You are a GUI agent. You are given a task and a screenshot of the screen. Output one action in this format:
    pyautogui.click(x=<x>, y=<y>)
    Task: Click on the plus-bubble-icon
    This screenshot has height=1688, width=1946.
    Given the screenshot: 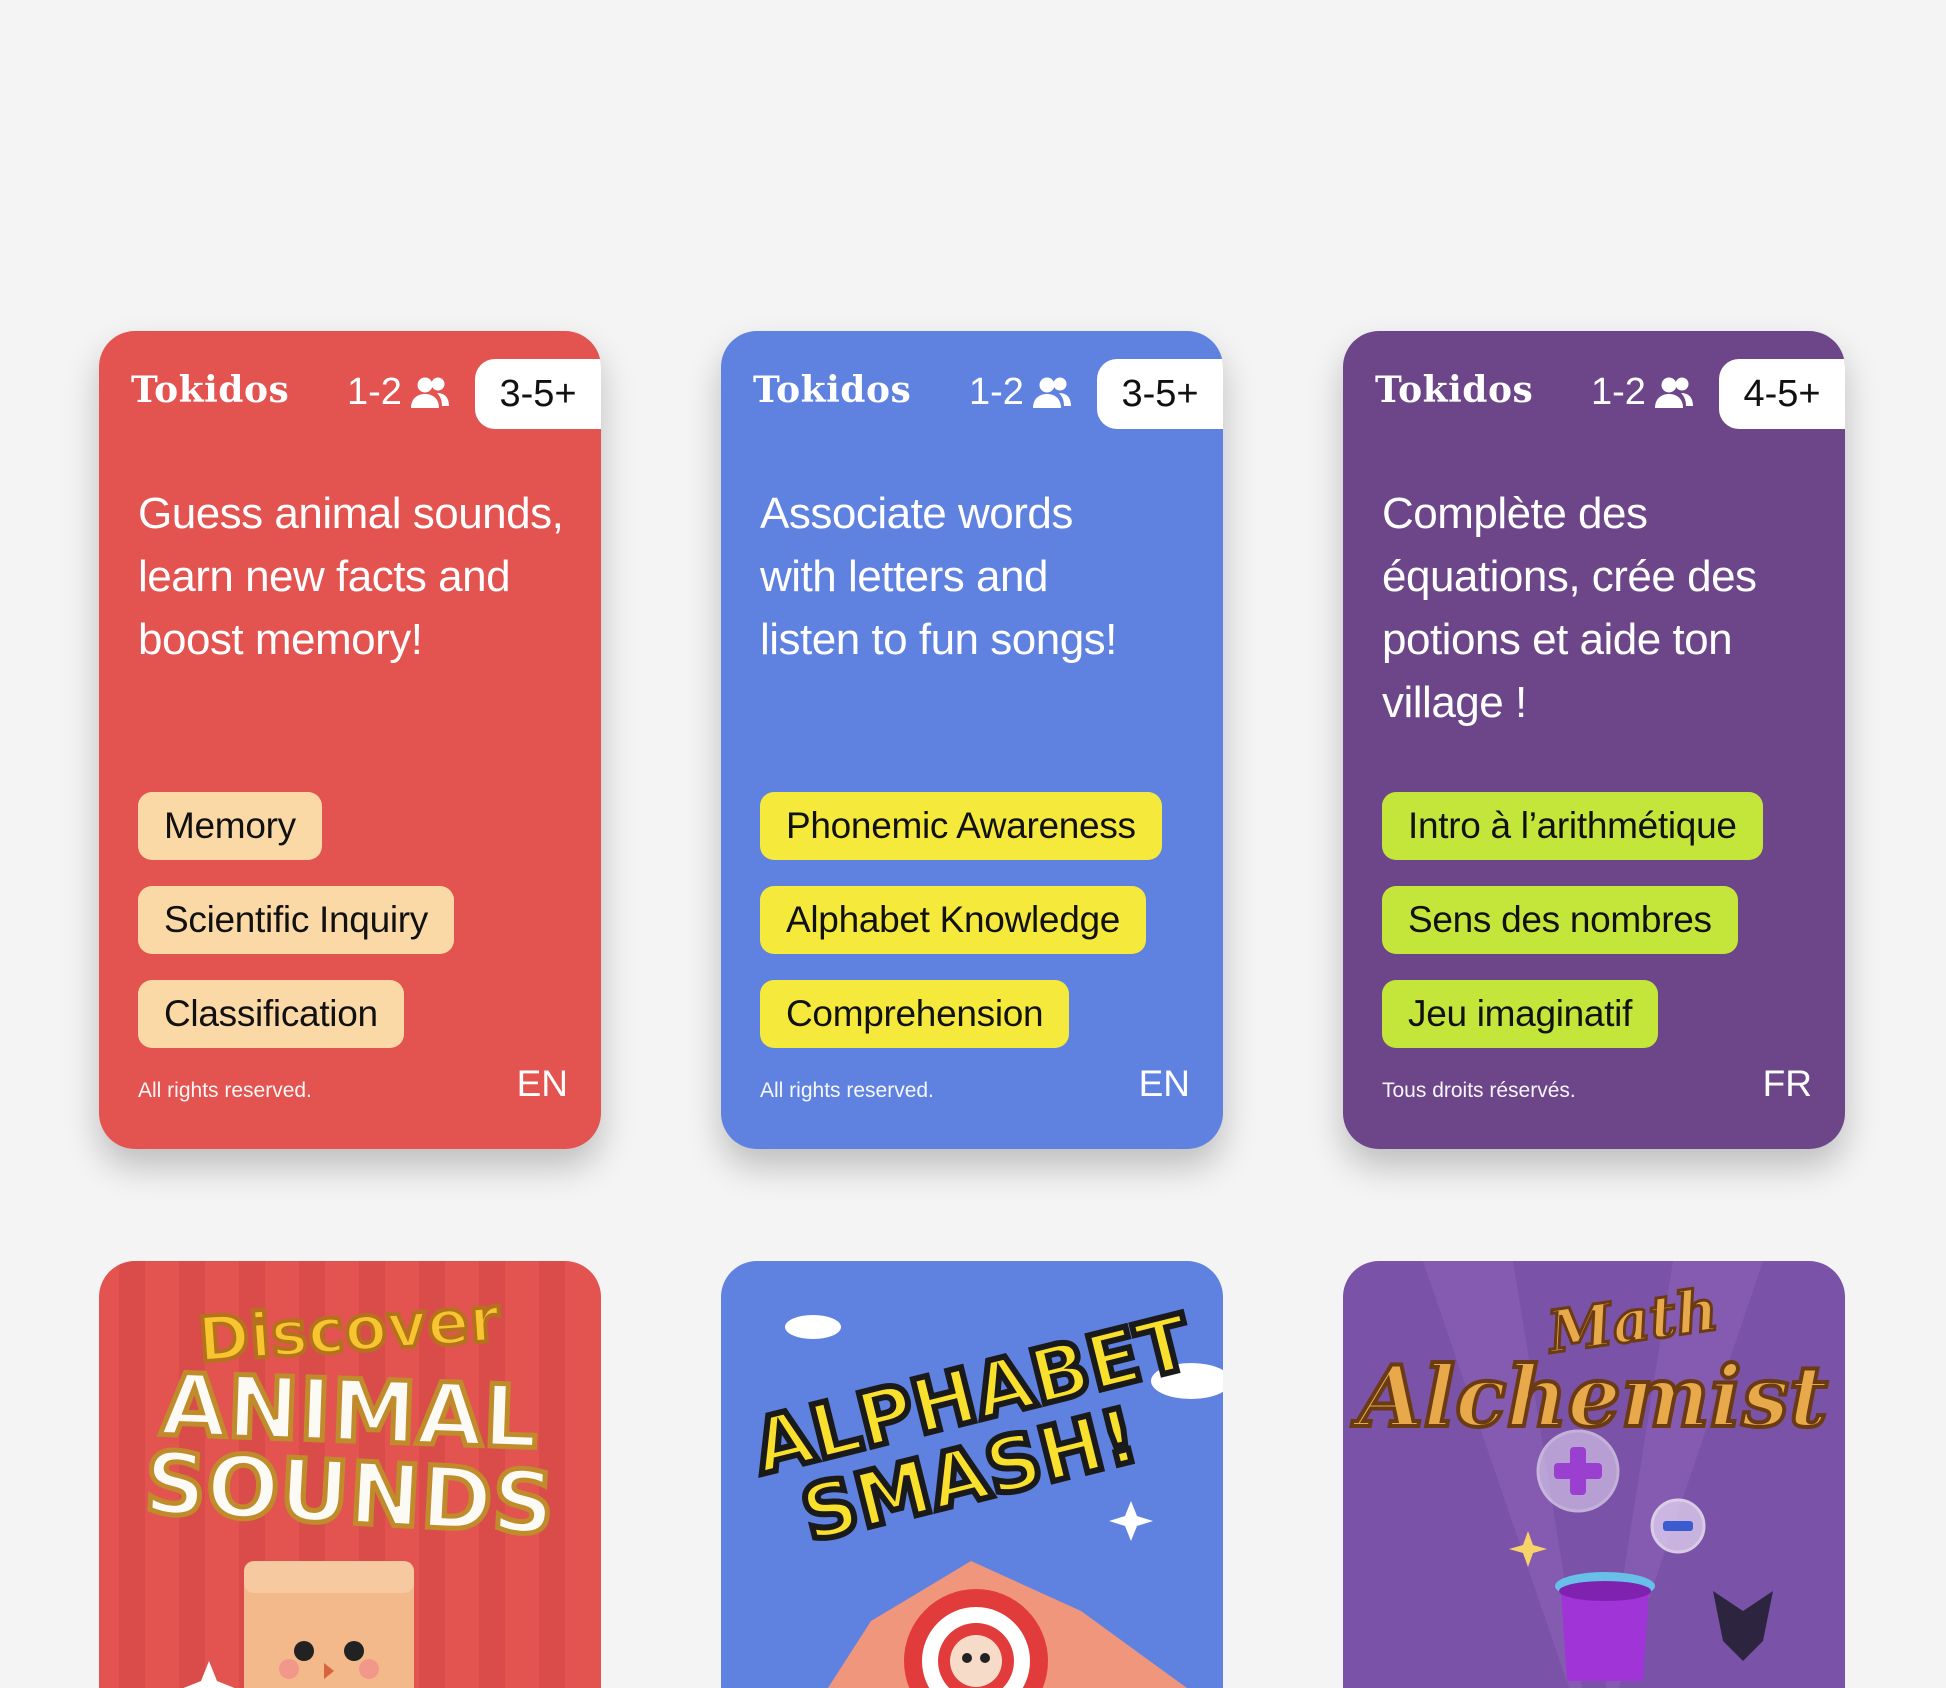 What is the action you would take?
    pyautogui.click(x=1578, y=1471)
    